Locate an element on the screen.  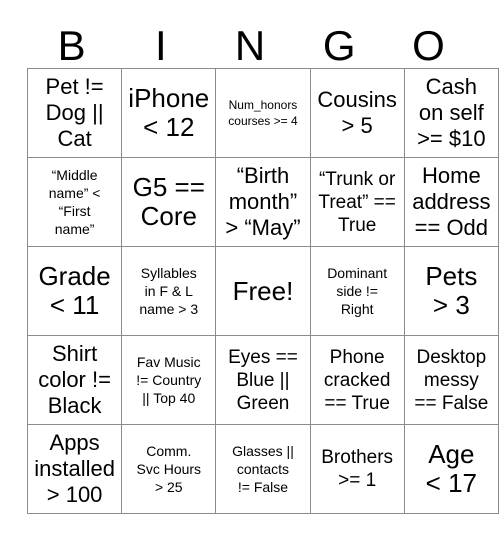
bingo-cell-label: Desktop messy == False is located at coordinates (451, 380).